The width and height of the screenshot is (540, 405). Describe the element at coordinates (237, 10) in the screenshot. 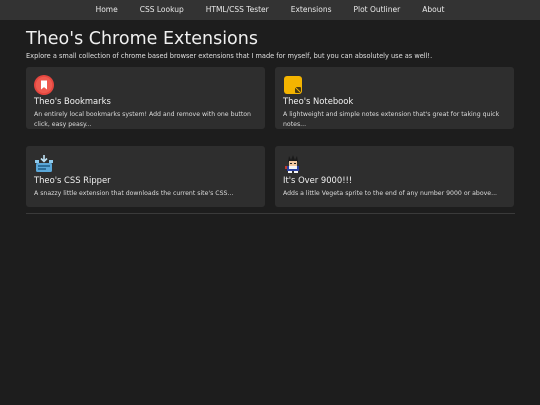

I see `nav-html-css-tester: HTML/CSS Tester` at that location.